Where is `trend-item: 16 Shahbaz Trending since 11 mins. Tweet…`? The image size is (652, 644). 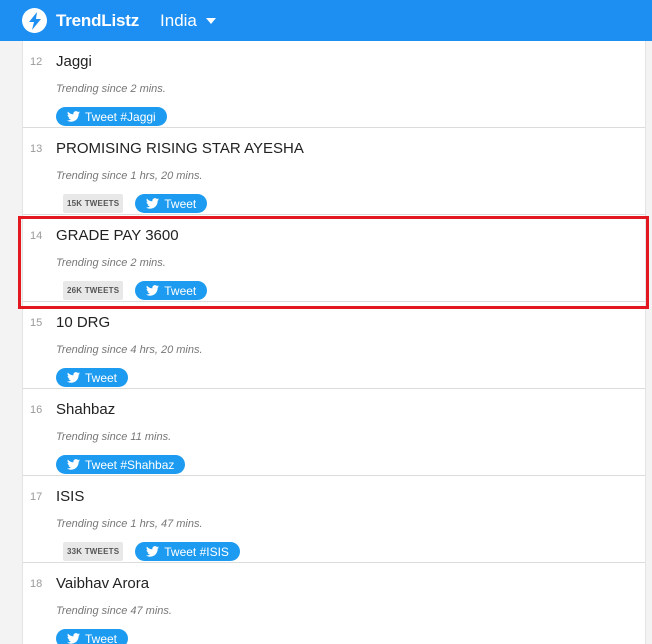
trend-item: 16 Shahbaz Trending since 11 mins. Tweet… is located at coordinates (334, 432).